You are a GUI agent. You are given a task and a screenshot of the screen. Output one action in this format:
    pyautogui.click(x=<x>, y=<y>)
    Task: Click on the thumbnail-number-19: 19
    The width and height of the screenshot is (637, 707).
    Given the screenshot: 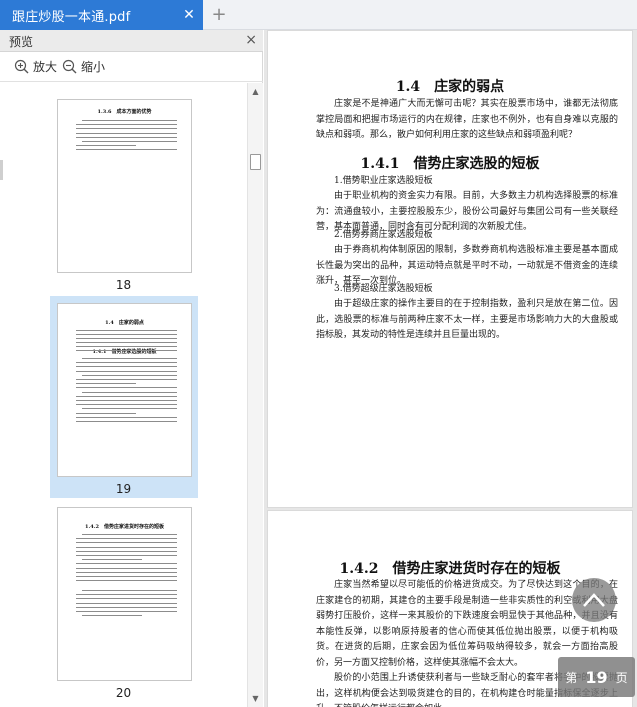 What is the action you would take?
    pyautogui.click(x=123, y=489)
    